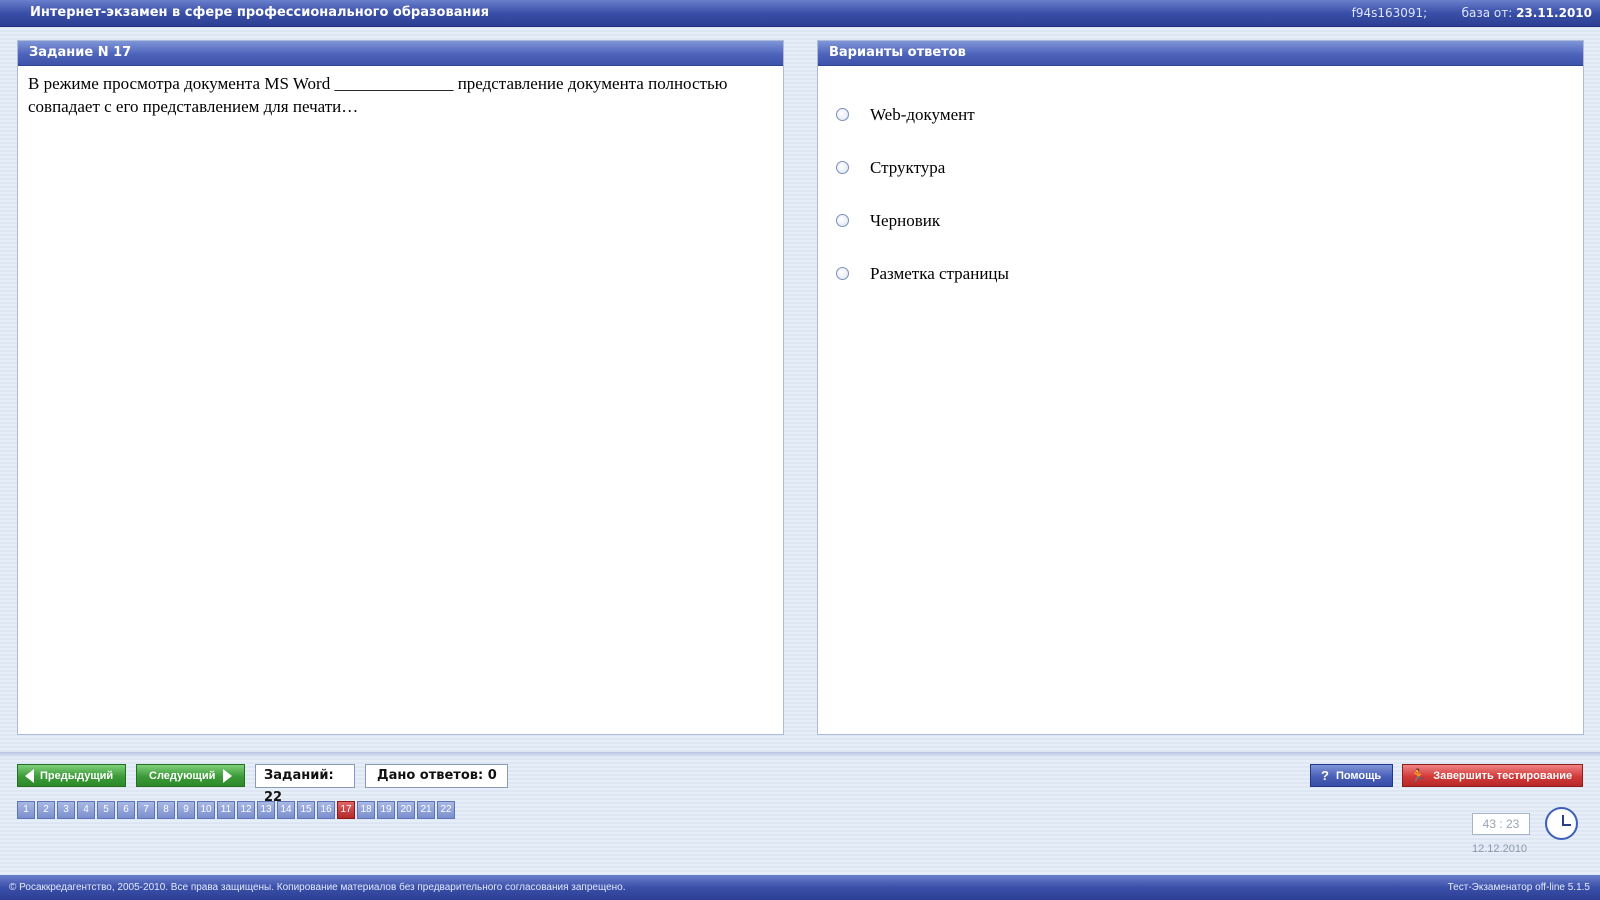  Describe the element at coordinates (266, 810) in the screenshot. I see `page-button-13: 13` at that location.